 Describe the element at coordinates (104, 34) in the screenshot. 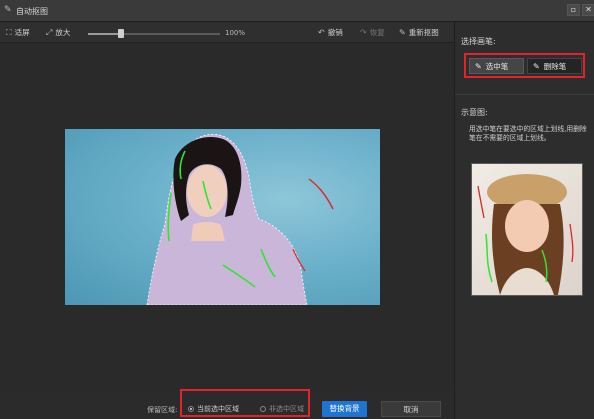

I see `zoom-slider-fill` at that location.